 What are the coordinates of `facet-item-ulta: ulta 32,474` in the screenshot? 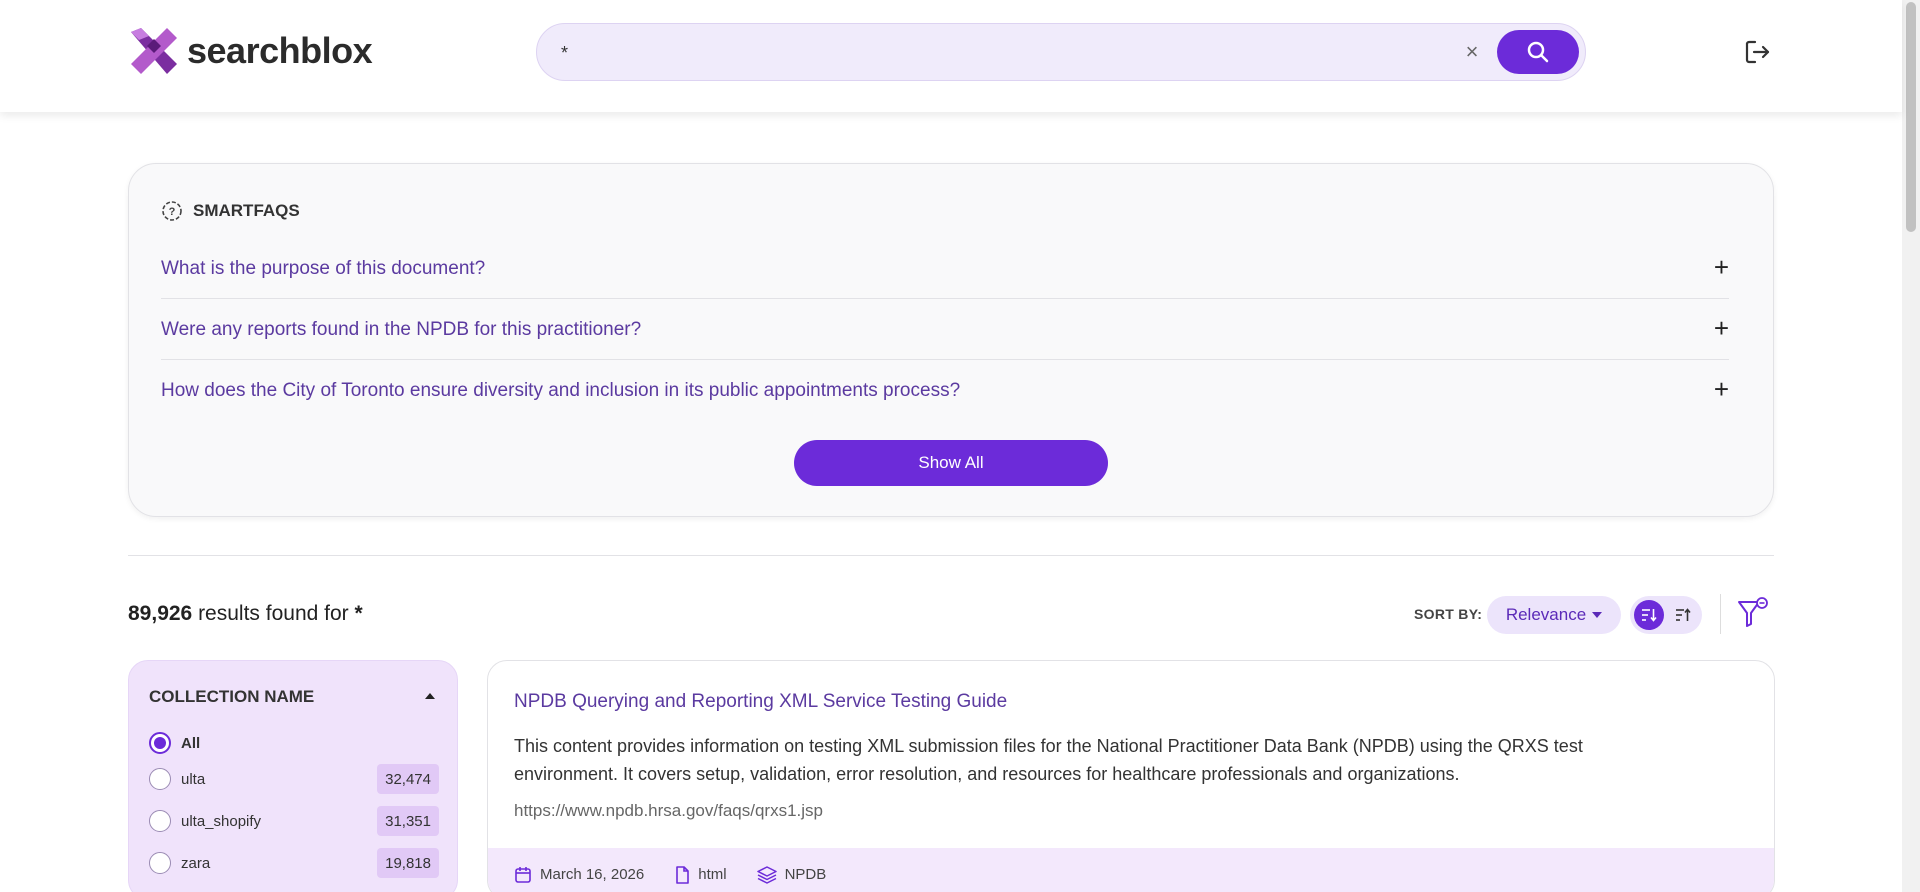 It's located at (294, 778).